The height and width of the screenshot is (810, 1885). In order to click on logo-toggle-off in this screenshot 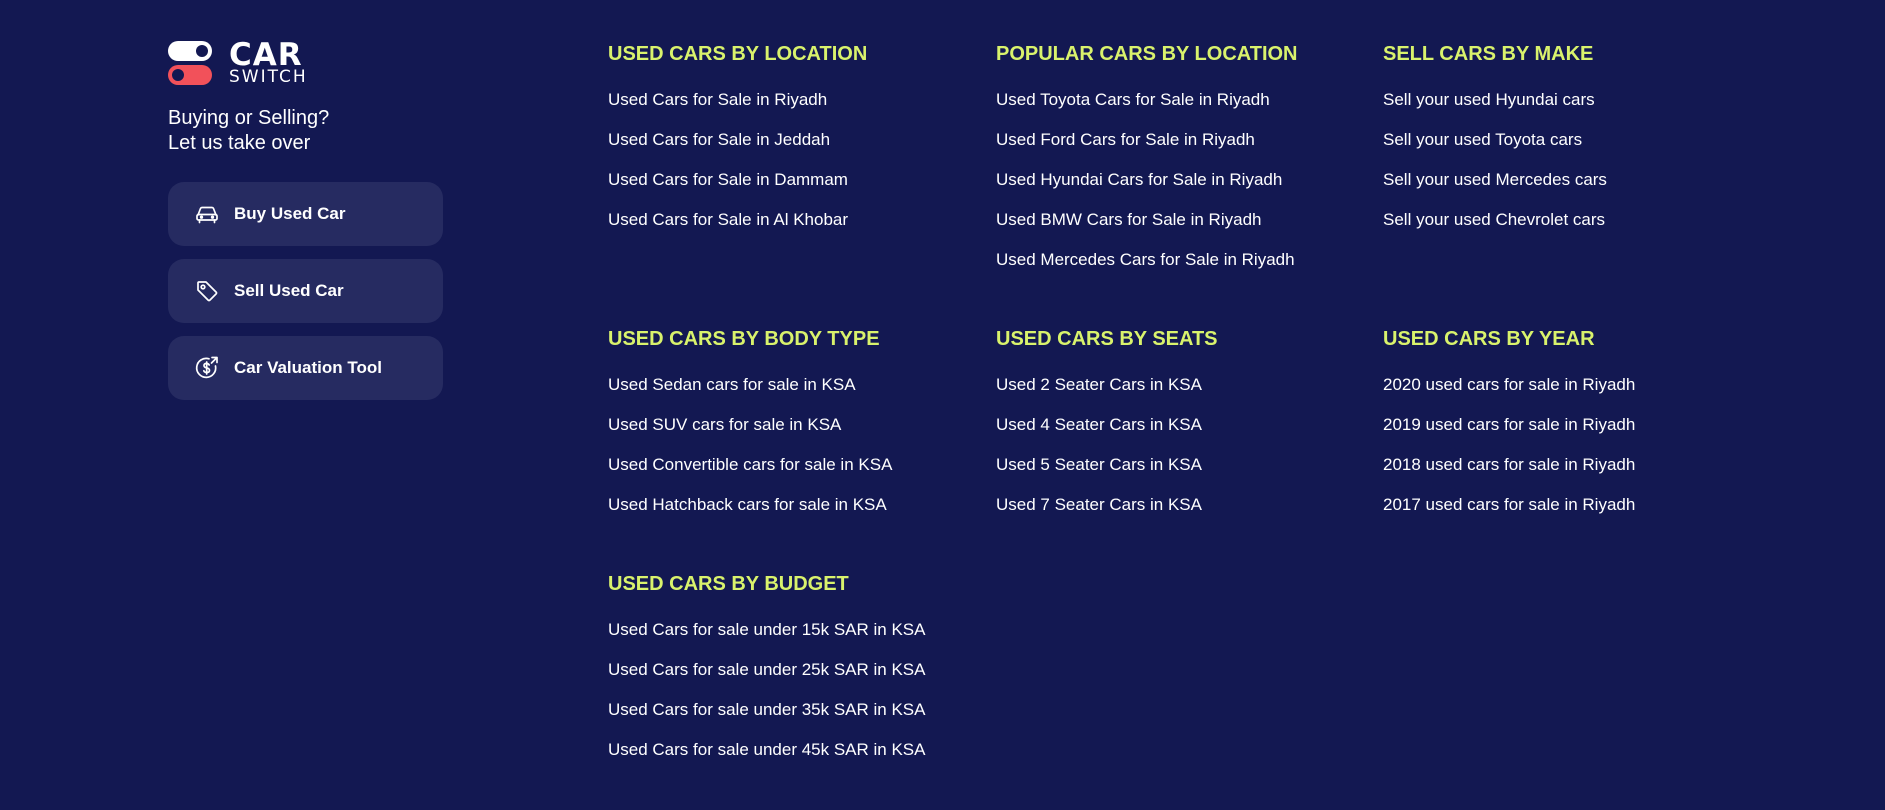, I will do `click(190, 75)`.